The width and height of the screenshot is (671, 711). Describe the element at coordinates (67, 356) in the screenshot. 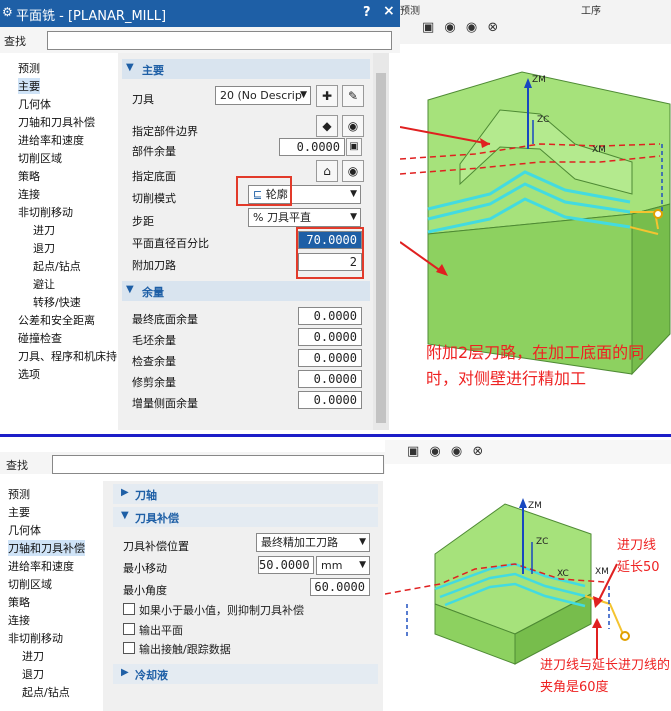

I see `nav-item-tool-program: 刀具、程序和机床持` at that location.